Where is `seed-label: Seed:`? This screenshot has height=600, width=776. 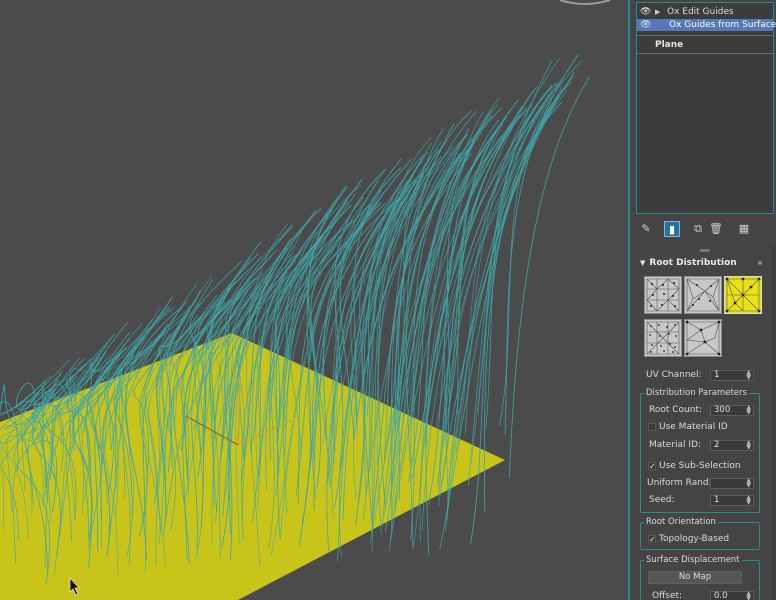
seed-label: Seed: is located at coordinates (662, 500).